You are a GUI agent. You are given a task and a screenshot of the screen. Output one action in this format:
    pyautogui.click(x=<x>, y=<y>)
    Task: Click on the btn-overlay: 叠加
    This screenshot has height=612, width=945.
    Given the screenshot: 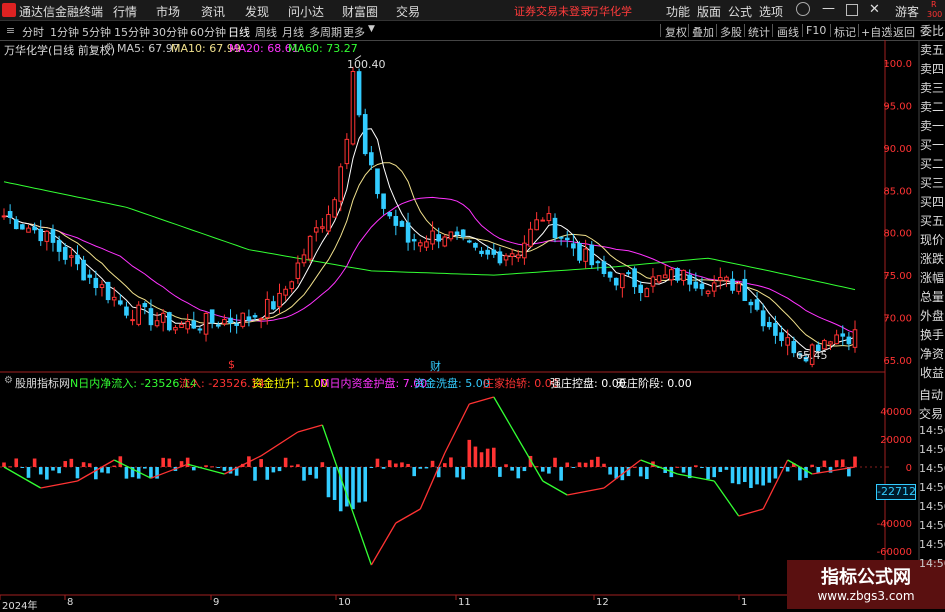 What is the action you would take?
    pyautogui.click(x=703, y=32)
    